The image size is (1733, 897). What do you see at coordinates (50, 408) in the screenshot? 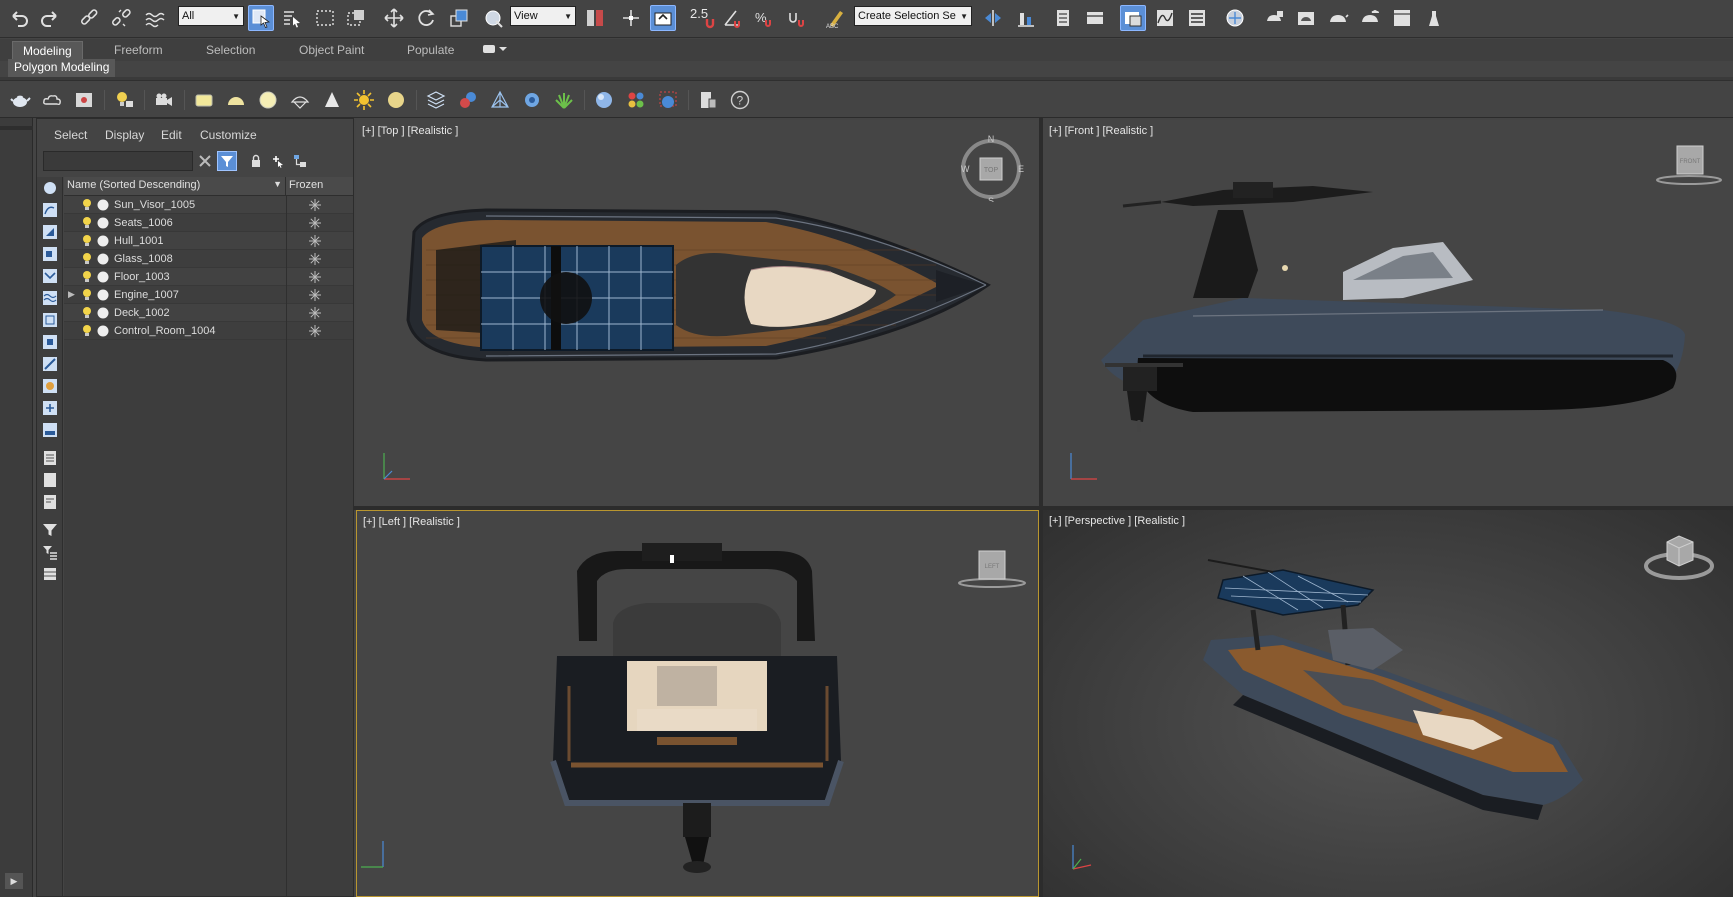
I see `display-frozen-icon` at bounding box center [50, 408].